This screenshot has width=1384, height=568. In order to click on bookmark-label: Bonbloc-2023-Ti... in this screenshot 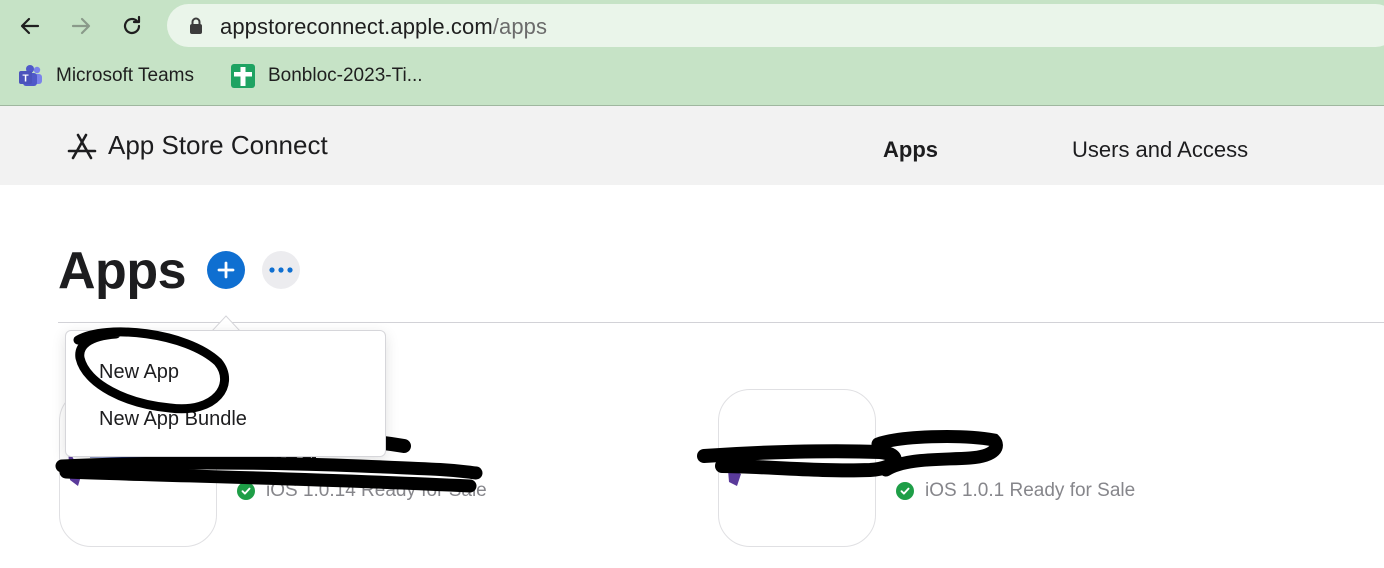, I will do `click(345, 75)`.